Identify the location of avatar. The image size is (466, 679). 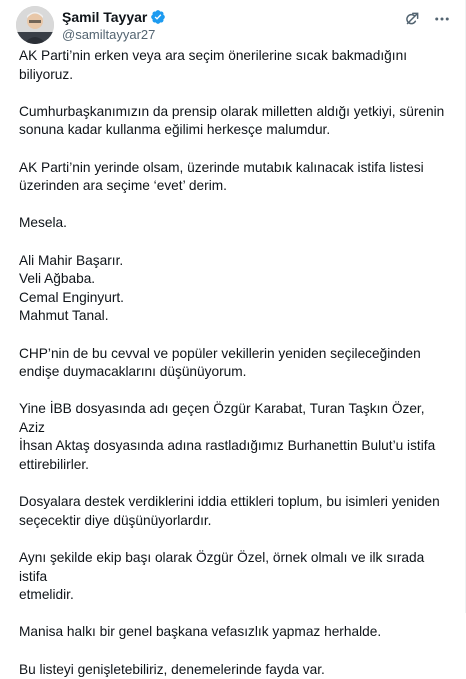
(35, 25).